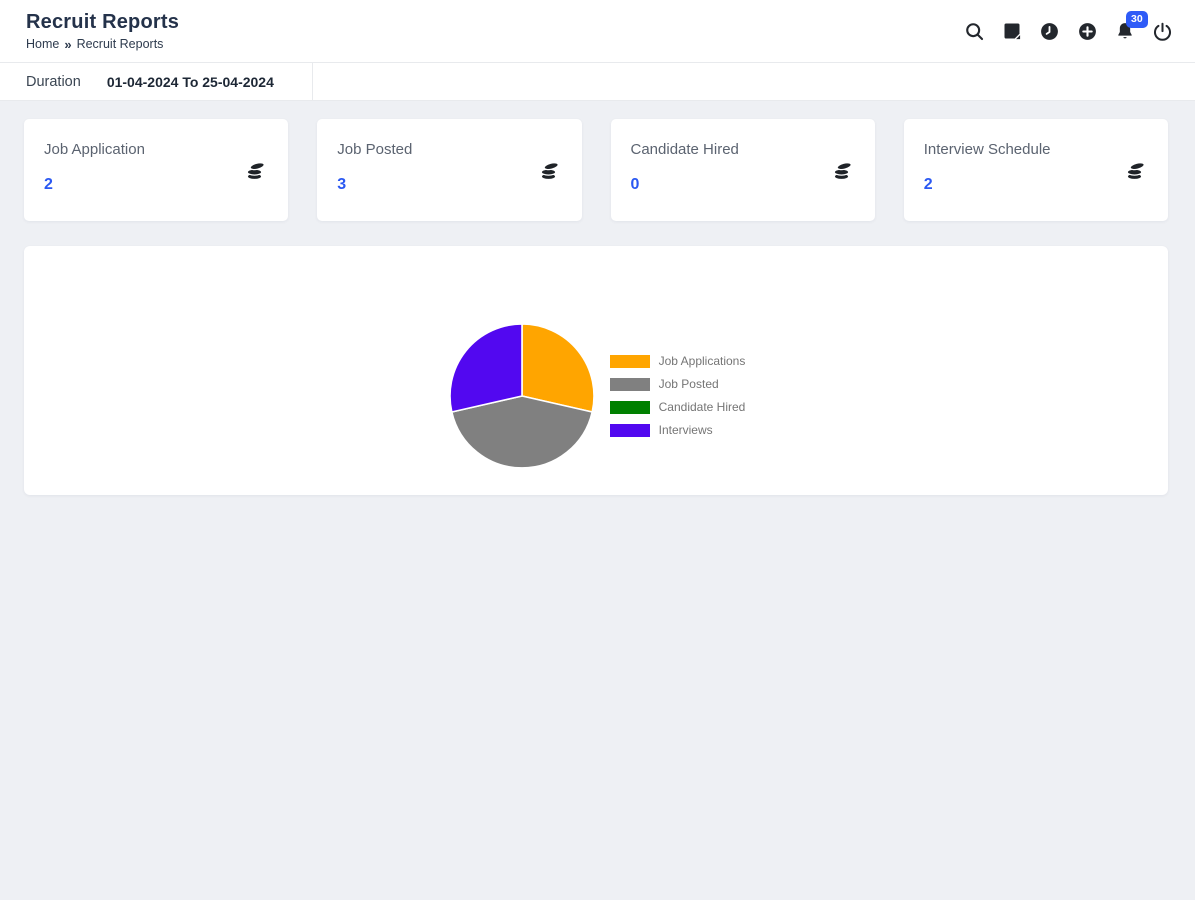 This screenshot has height=900, width=1195. I want to click on legend-label: Candidate Hired, so click(702, 407).